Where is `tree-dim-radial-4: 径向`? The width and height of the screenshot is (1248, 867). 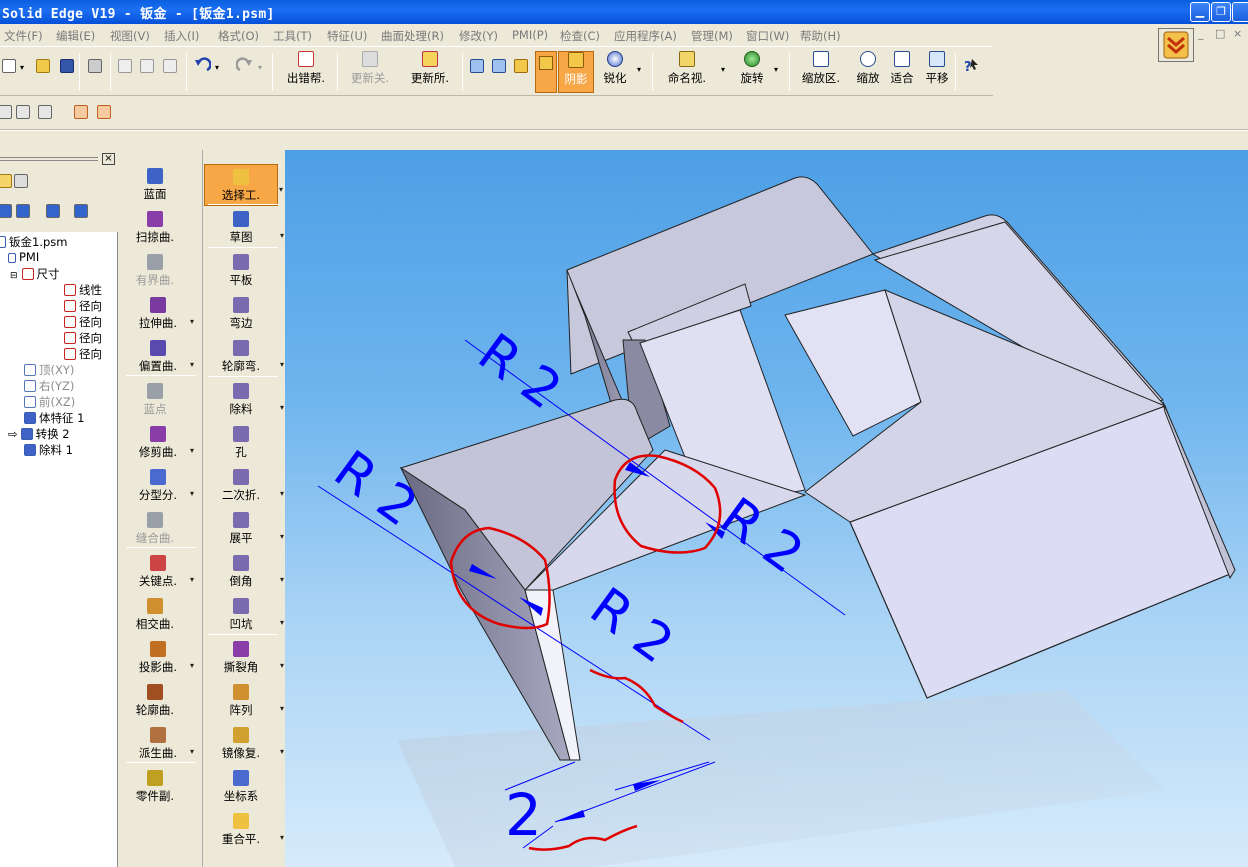 tree-dim-radial-4: 径向 is located at coordinates (83, 354).